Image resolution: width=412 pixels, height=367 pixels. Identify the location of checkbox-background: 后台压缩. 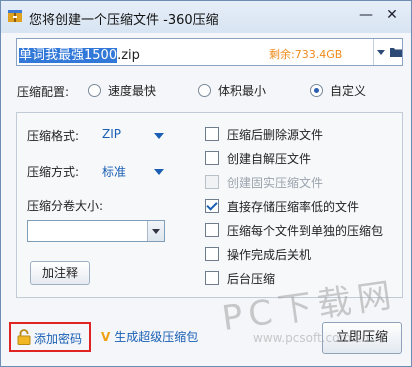
(240, 278).